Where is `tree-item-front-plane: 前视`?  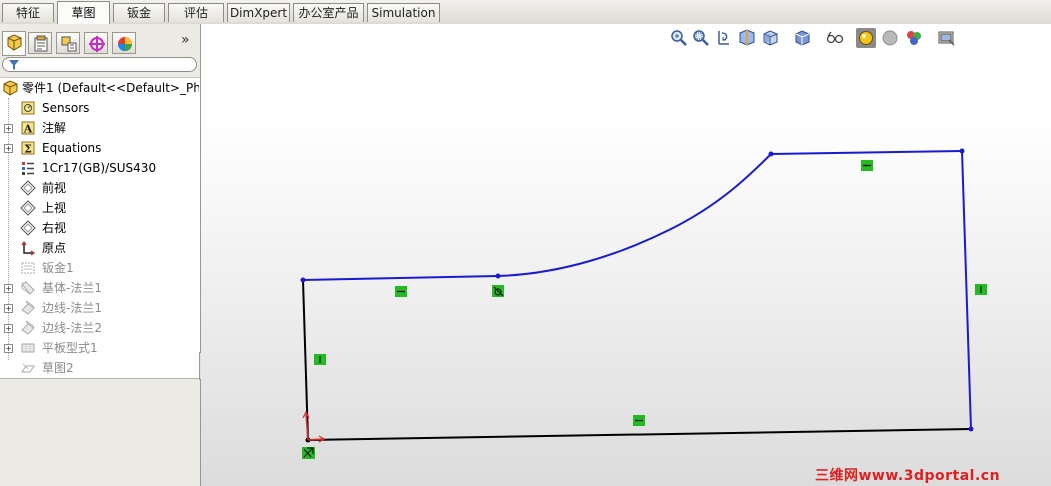 tree-item-front-plane: 前视 is located at coordinates (99, 188).